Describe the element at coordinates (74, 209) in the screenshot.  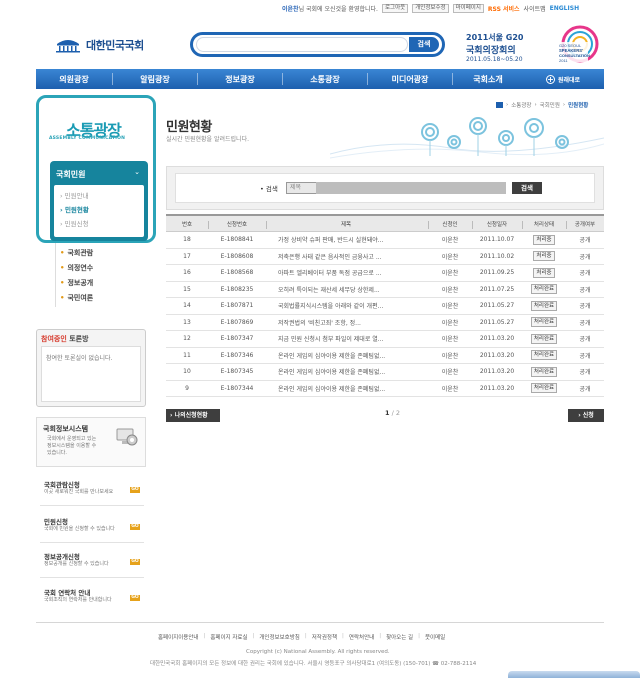
I see `sidebar-sub-status: › 민원현황` at that location.